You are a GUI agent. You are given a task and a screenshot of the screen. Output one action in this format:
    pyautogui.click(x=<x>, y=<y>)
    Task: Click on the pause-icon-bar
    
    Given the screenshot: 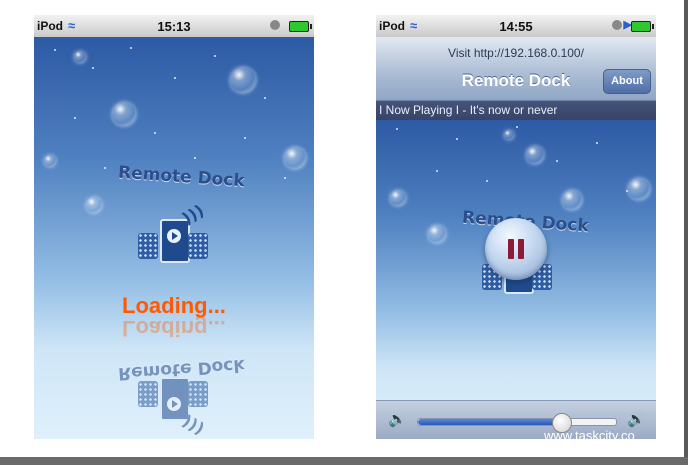 What is the action you would take?
    pyautogui.click(x=521, y=249)
    